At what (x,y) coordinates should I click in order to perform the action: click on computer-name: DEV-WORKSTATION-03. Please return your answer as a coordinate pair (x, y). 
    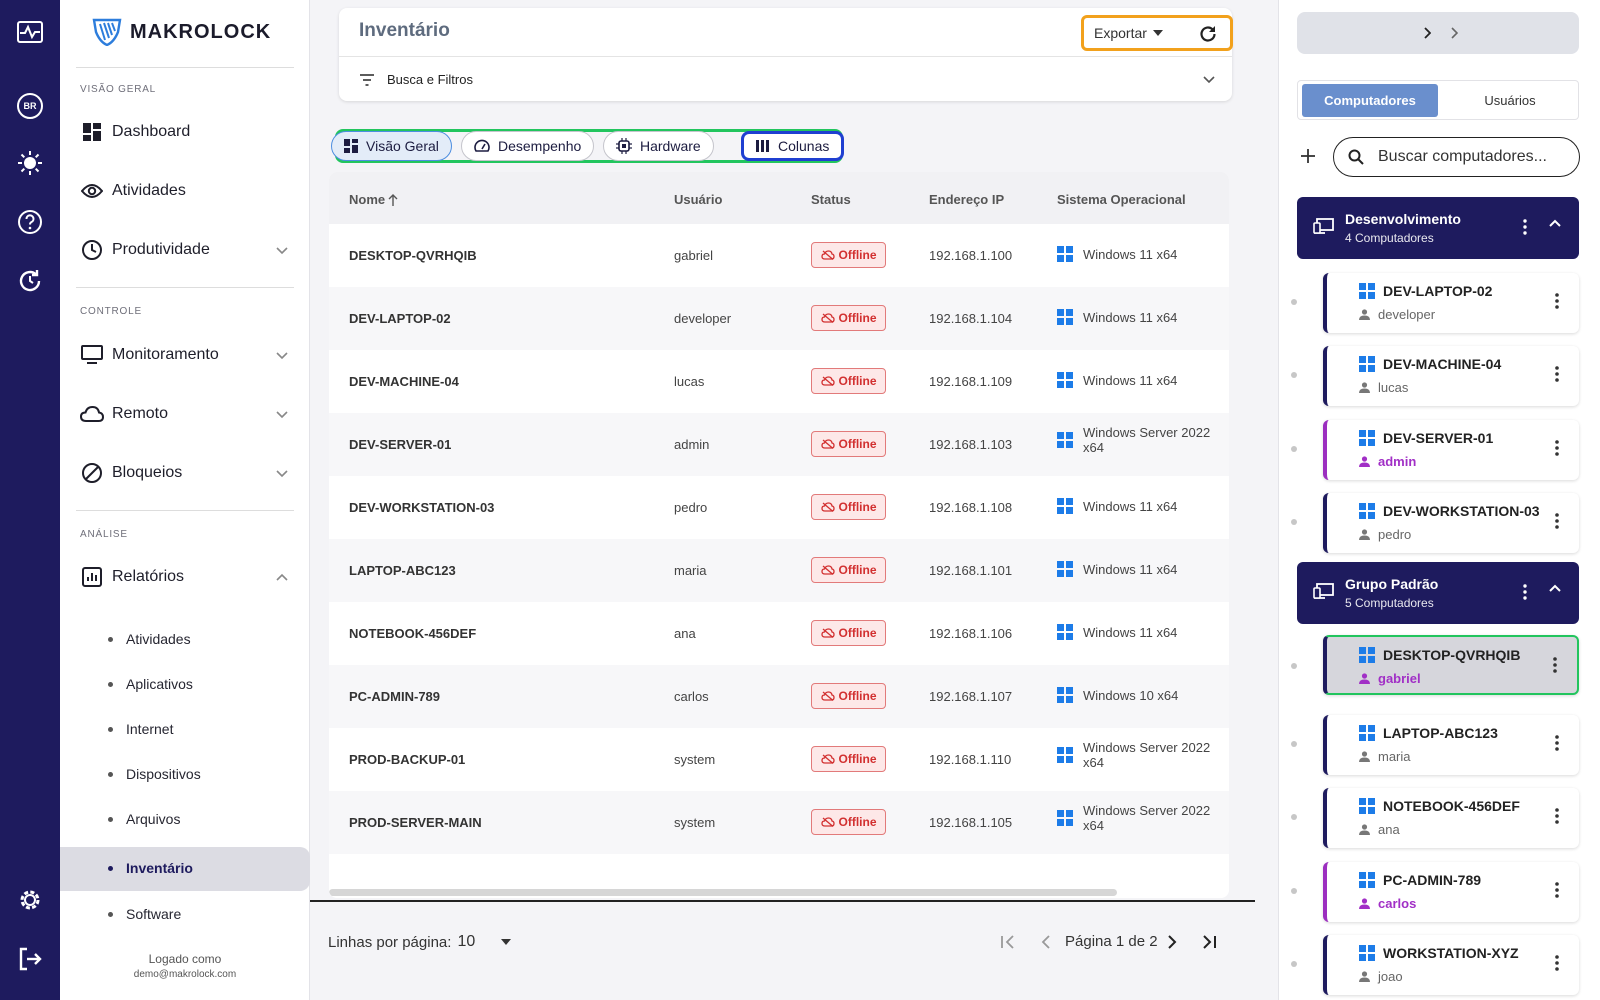
    Looking at the image, I should click on (1449, 511).